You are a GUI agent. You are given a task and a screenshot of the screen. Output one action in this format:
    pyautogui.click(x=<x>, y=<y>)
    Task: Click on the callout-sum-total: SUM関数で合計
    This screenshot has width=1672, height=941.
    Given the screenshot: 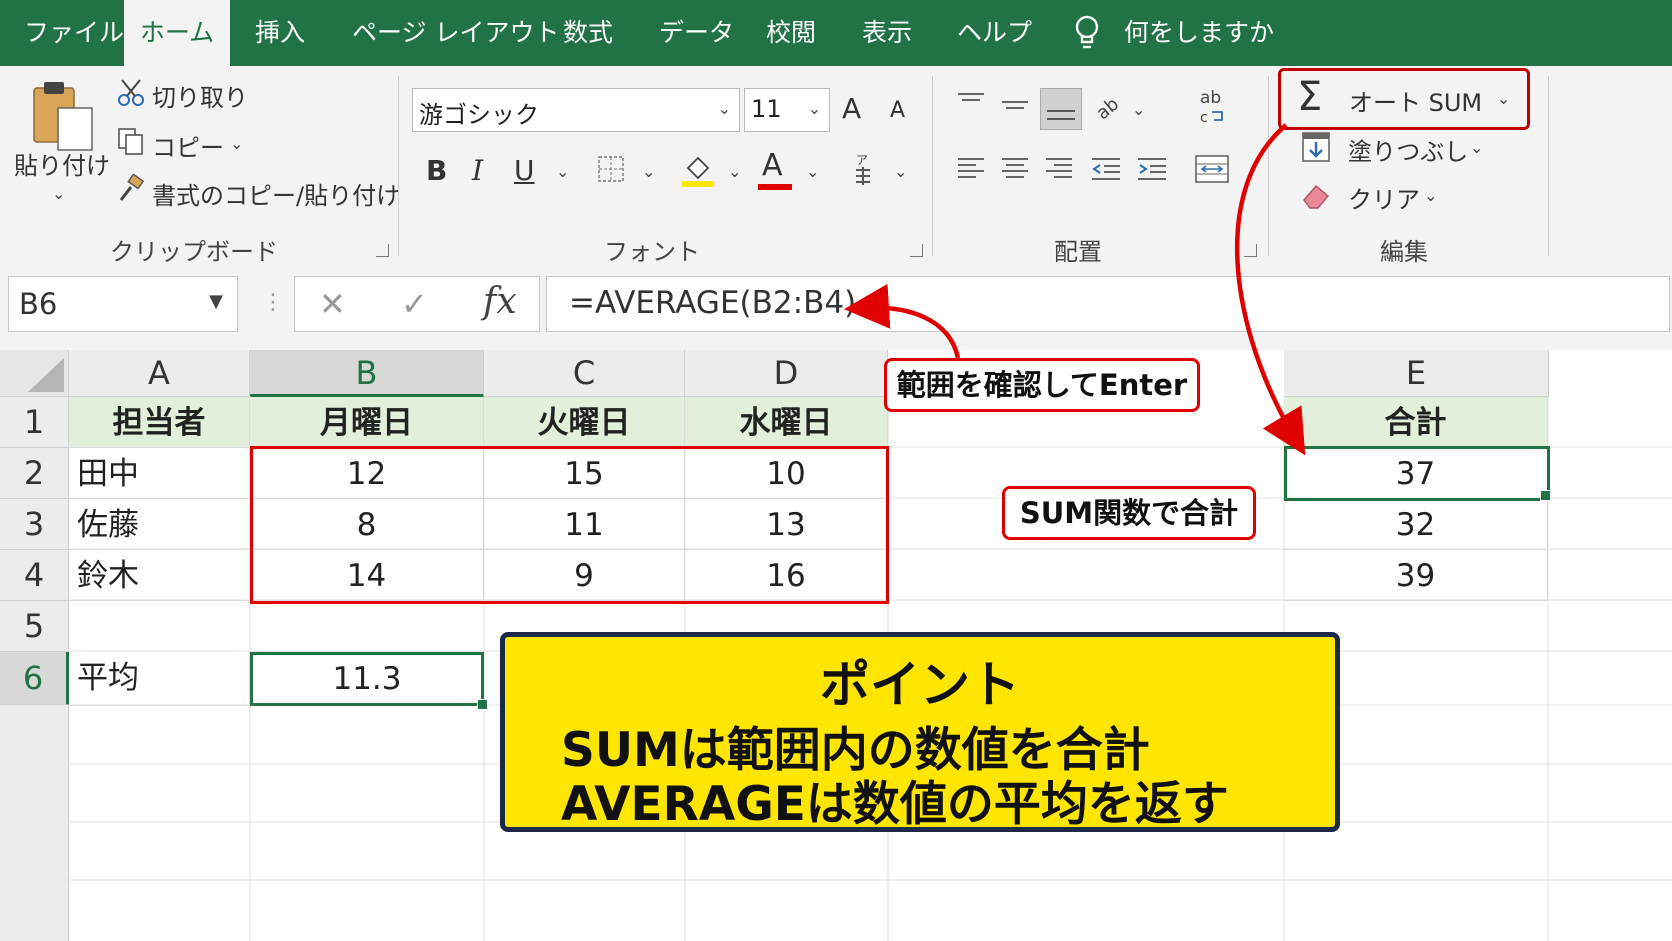 What is the action you would take?
    pyautogui.click(x=1129, y=513)
    